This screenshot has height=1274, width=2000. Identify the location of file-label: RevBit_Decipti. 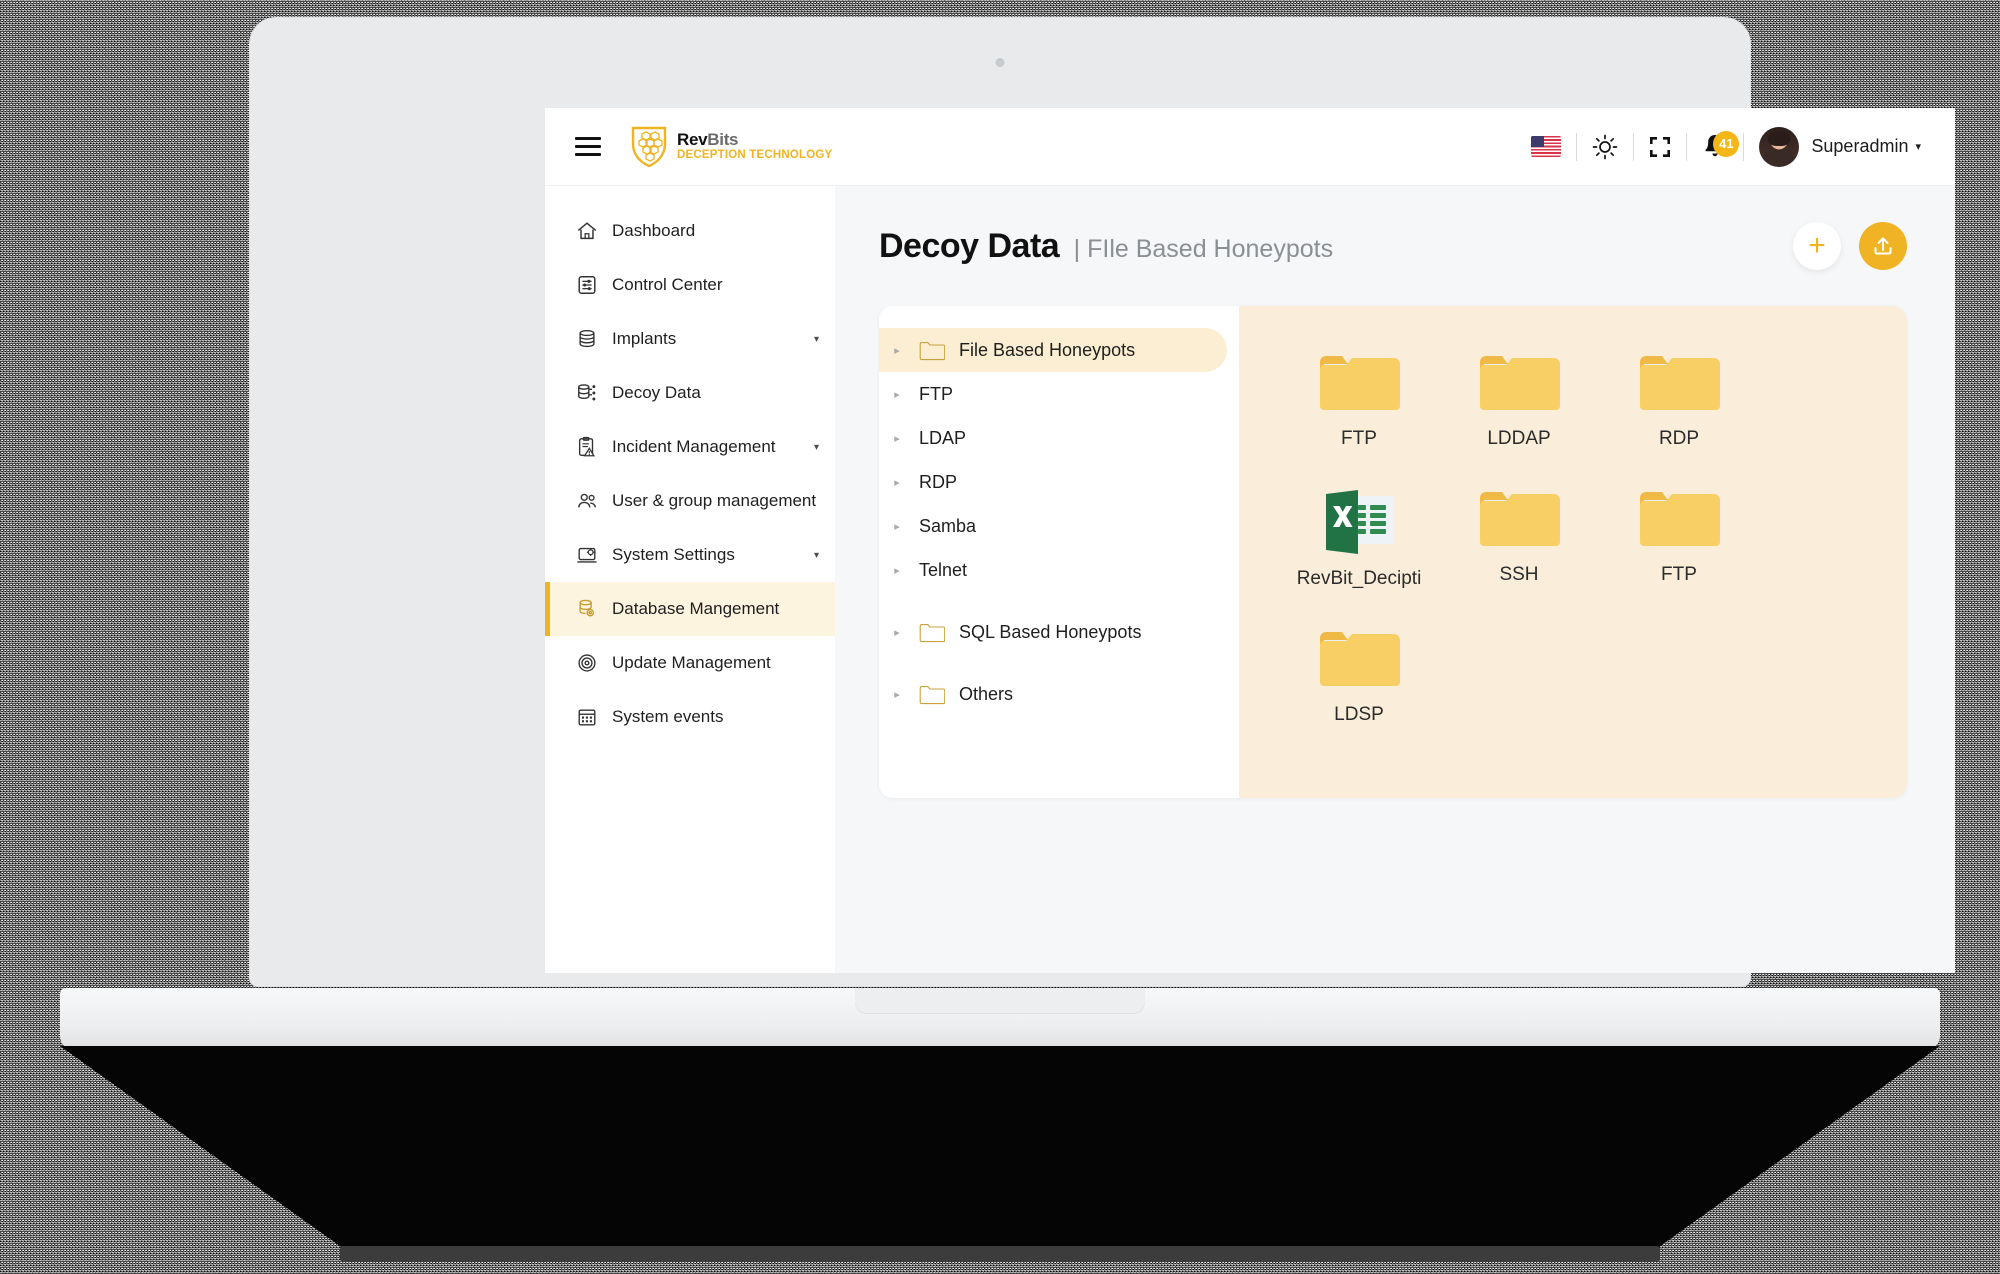
(1359, 578).